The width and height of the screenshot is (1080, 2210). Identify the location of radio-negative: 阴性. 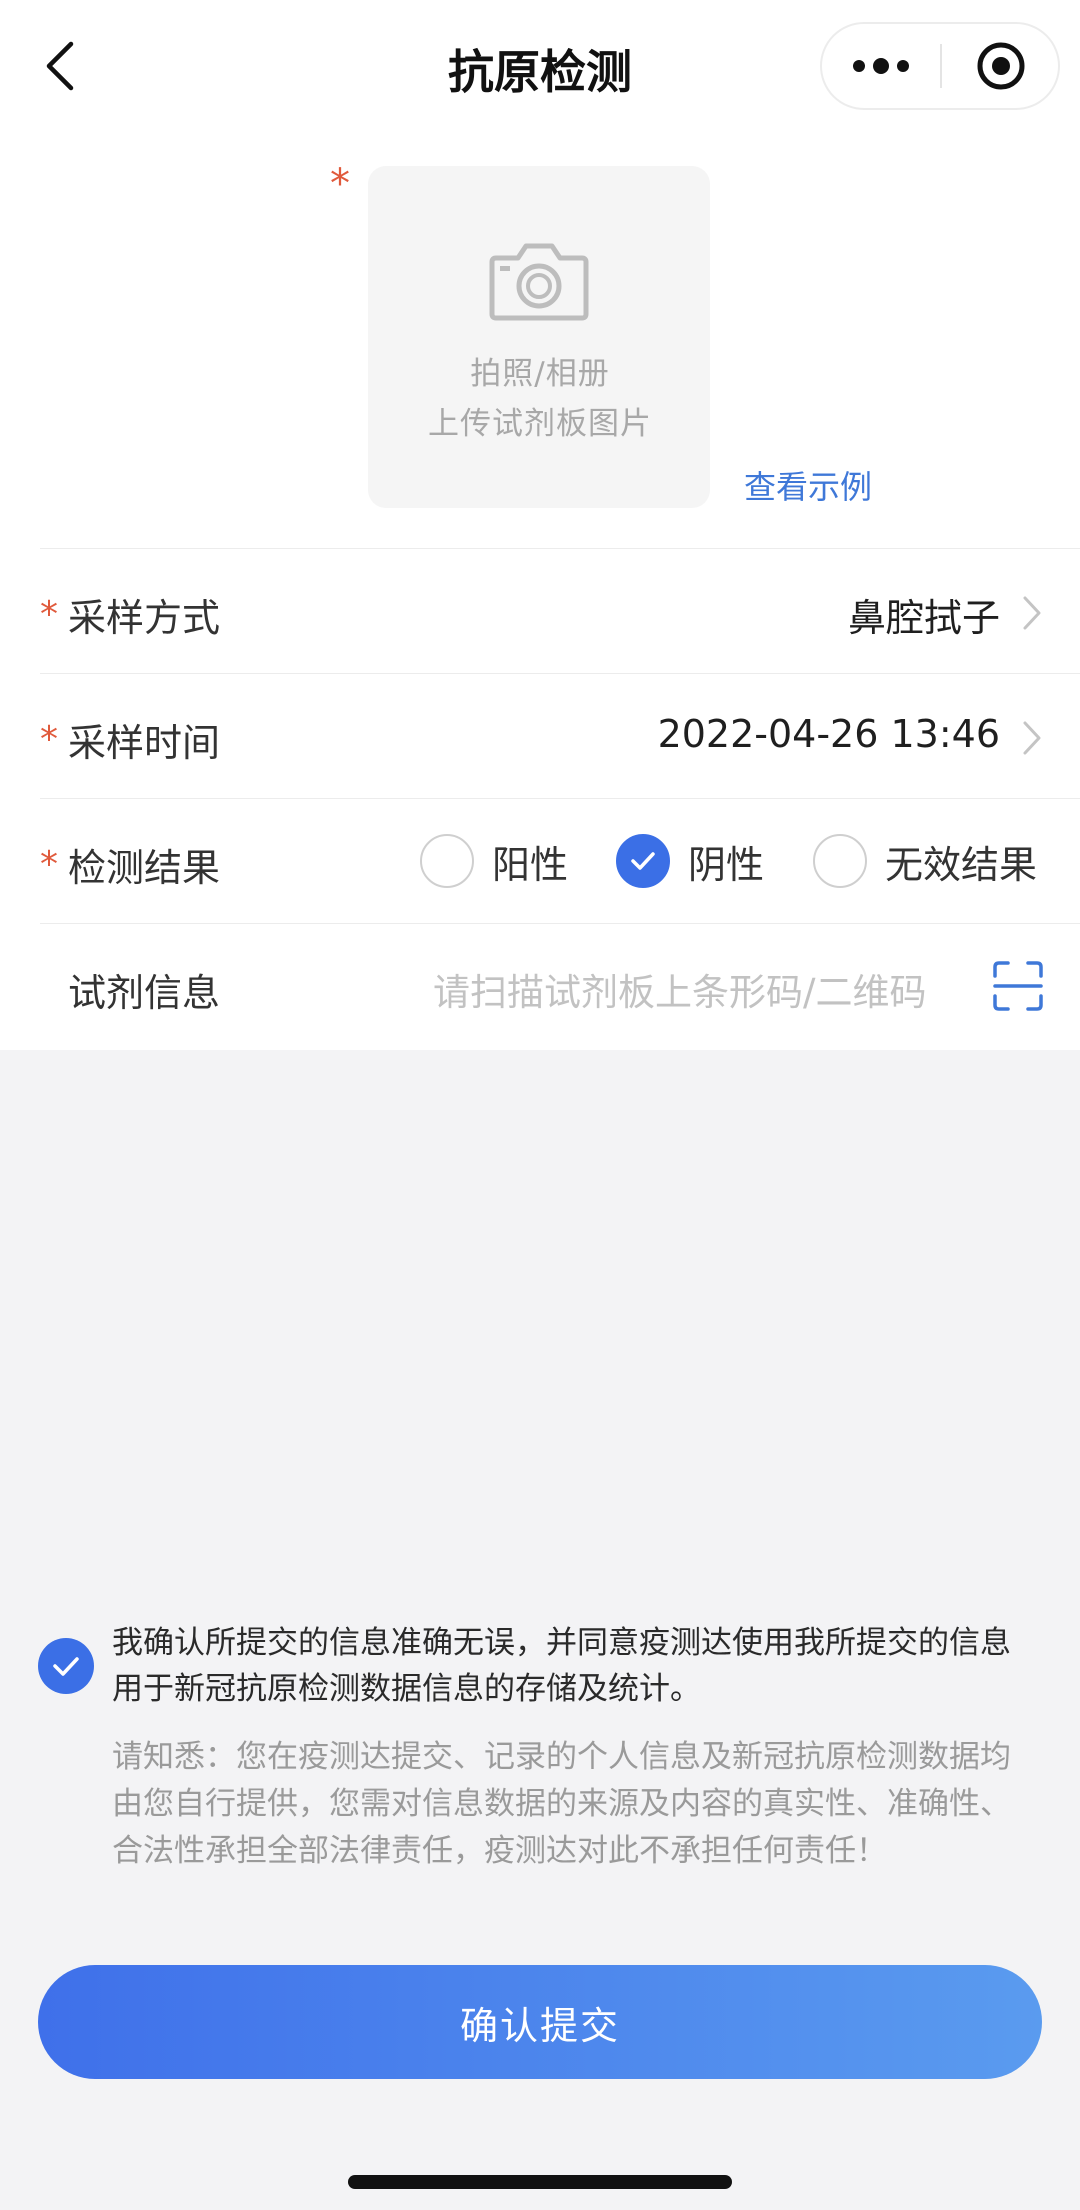
(690, 861).